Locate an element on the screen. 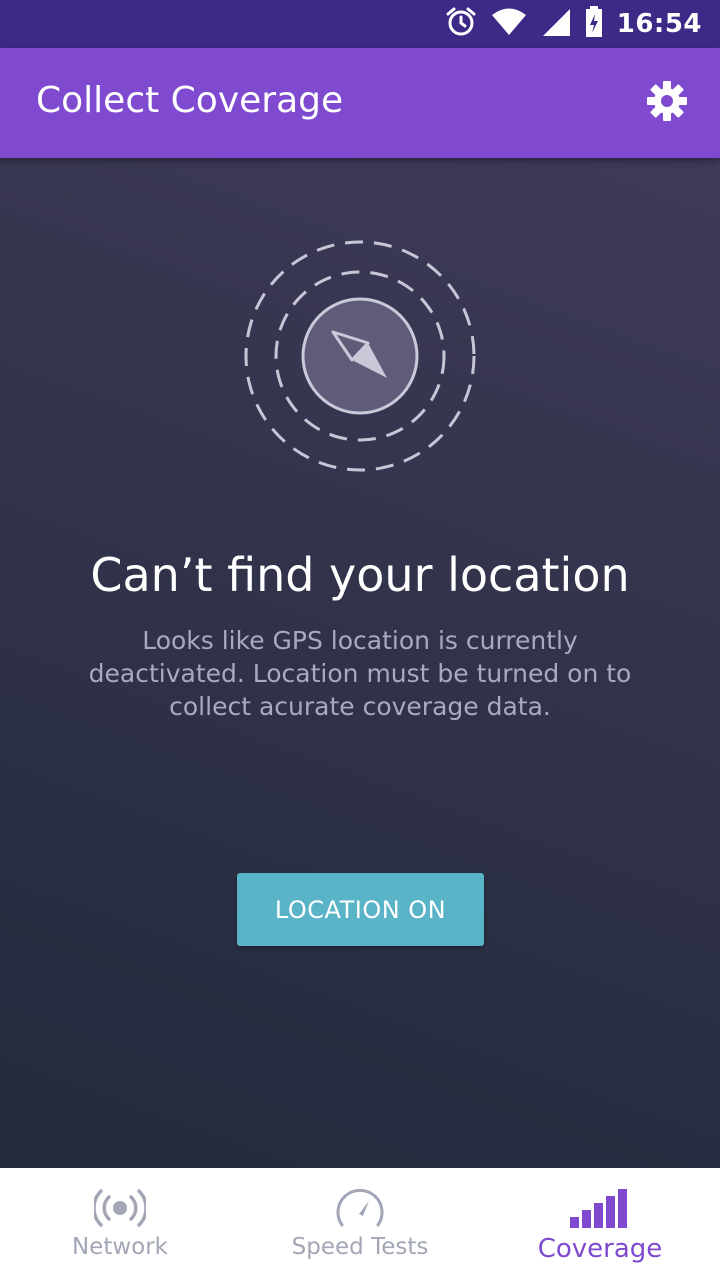 This screenshot has height=1280, width=720. wifi-icon is located at coordinates (509, 24).